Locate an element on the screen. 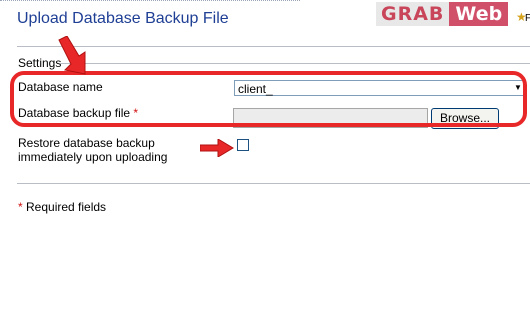 This screenshot has height=330, width=530. watermark-part-web: Web is located at coordinates (479, 14).